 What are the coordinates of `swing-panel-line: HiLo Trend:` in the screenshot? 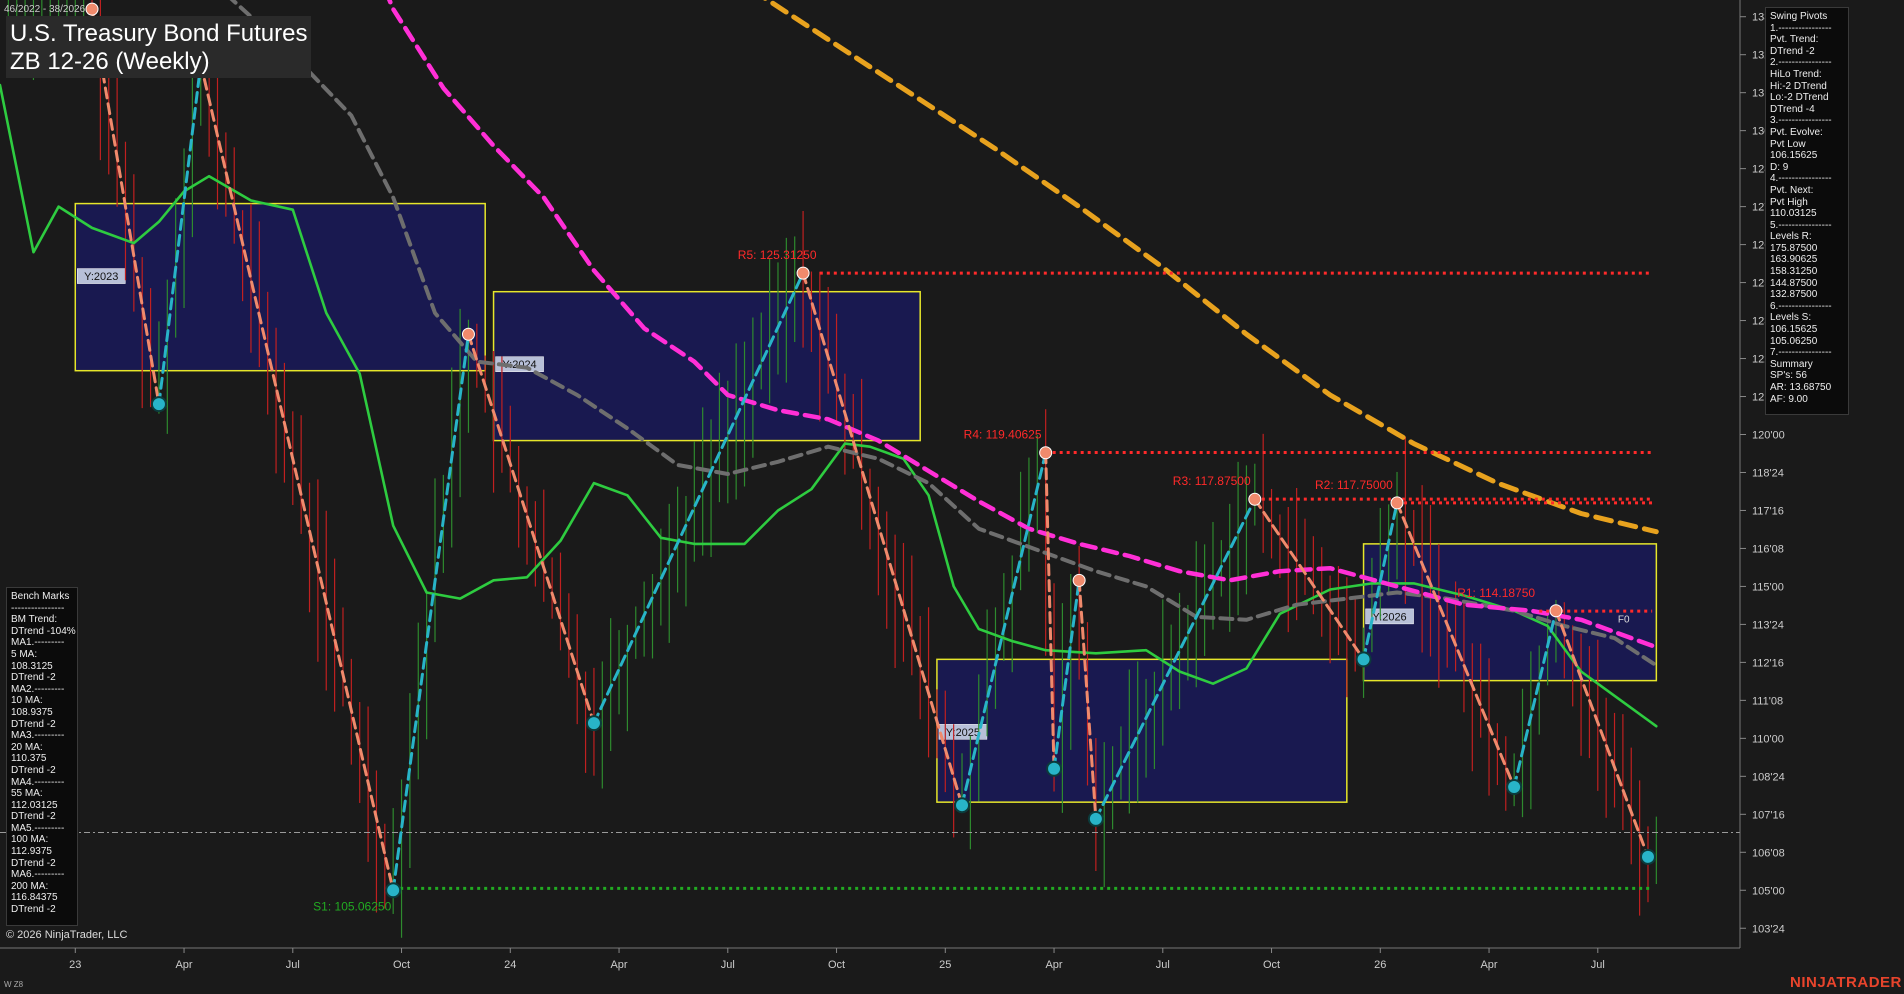 It's located at (1796, 74).